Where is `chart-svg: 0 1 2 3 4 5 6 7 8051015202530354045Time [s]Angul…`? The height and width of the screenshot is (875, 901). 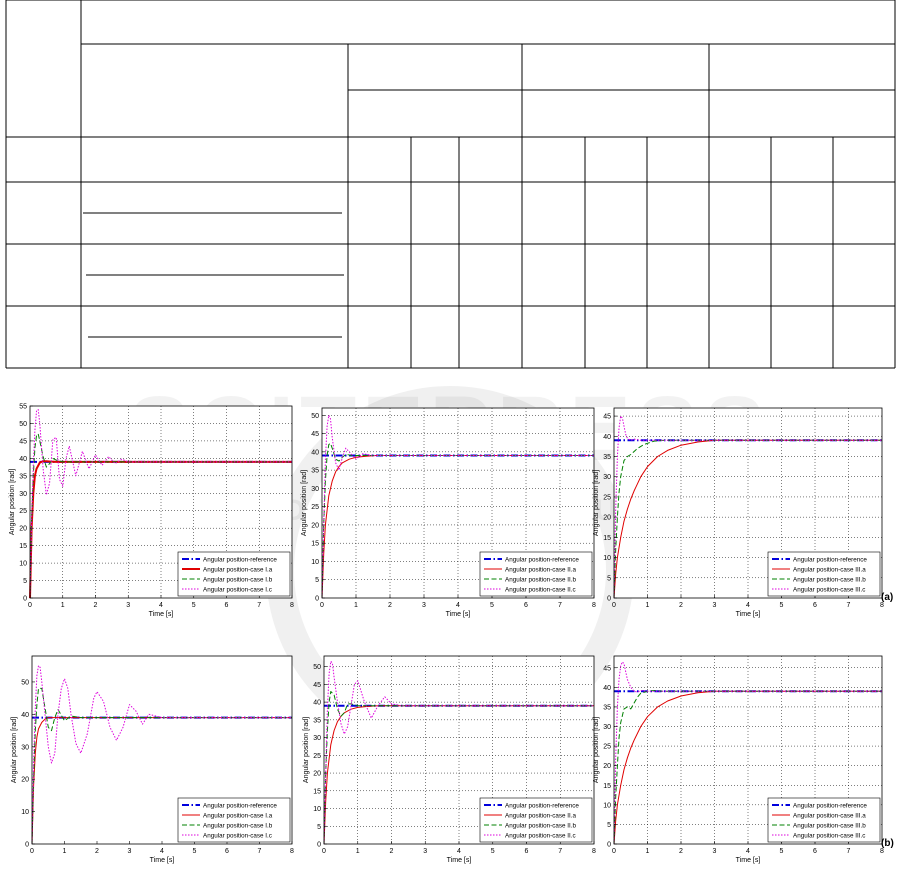
chart-svg: 0 1 2 3 4 5 6 7 8051015202530354045Time [s]Angul… is located at coordinates (738, 759).